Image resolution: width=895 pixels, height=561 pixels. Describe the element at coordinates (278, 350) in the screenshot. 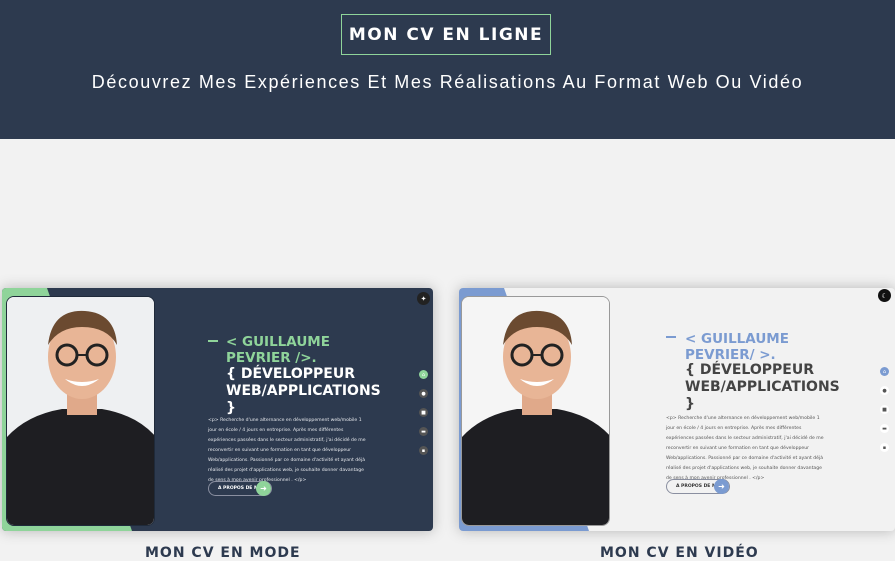

I see `cv-name: < GUILLAUME PEVRIER />.` at that location.